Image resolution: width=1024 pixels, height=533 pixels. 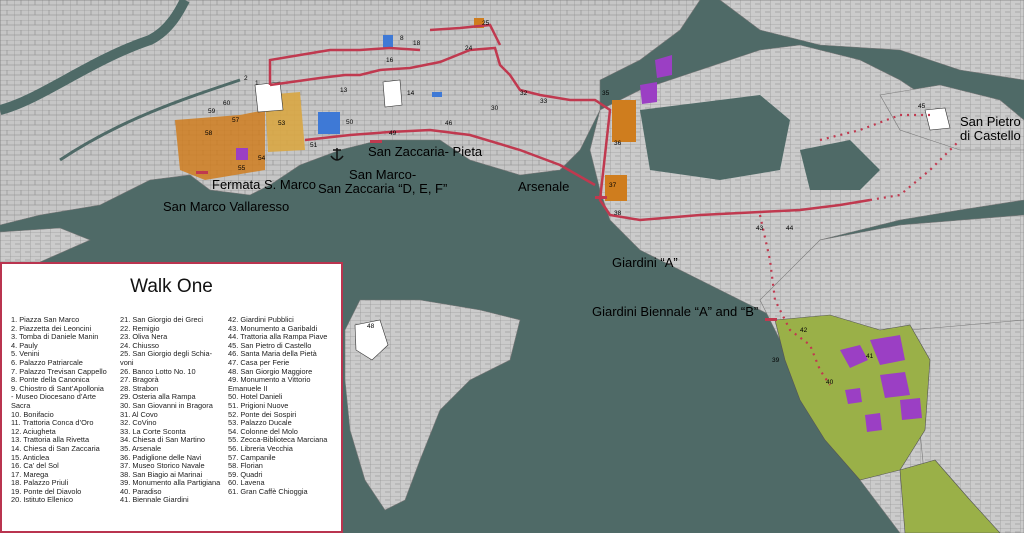 I want to click on marker-48: 48, so click(x=371, y=326).